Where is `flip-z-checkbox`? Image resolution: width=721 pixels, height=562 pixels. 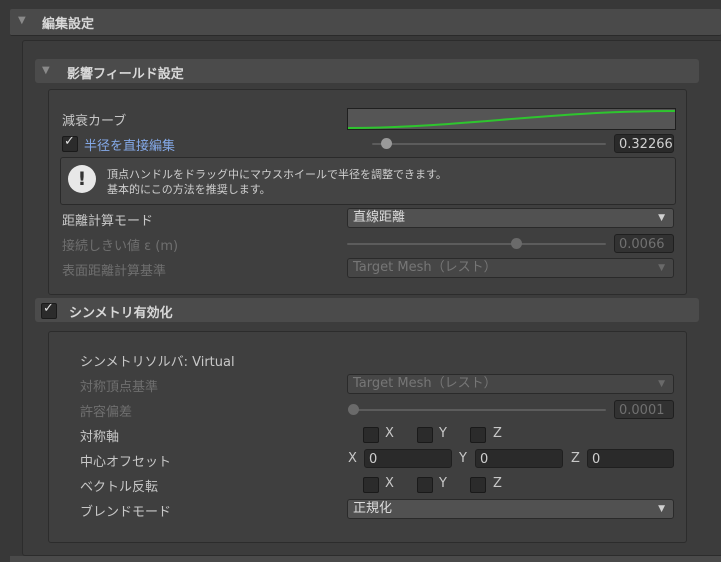 flip-z-checkbox is located at coordinates (478, 485).